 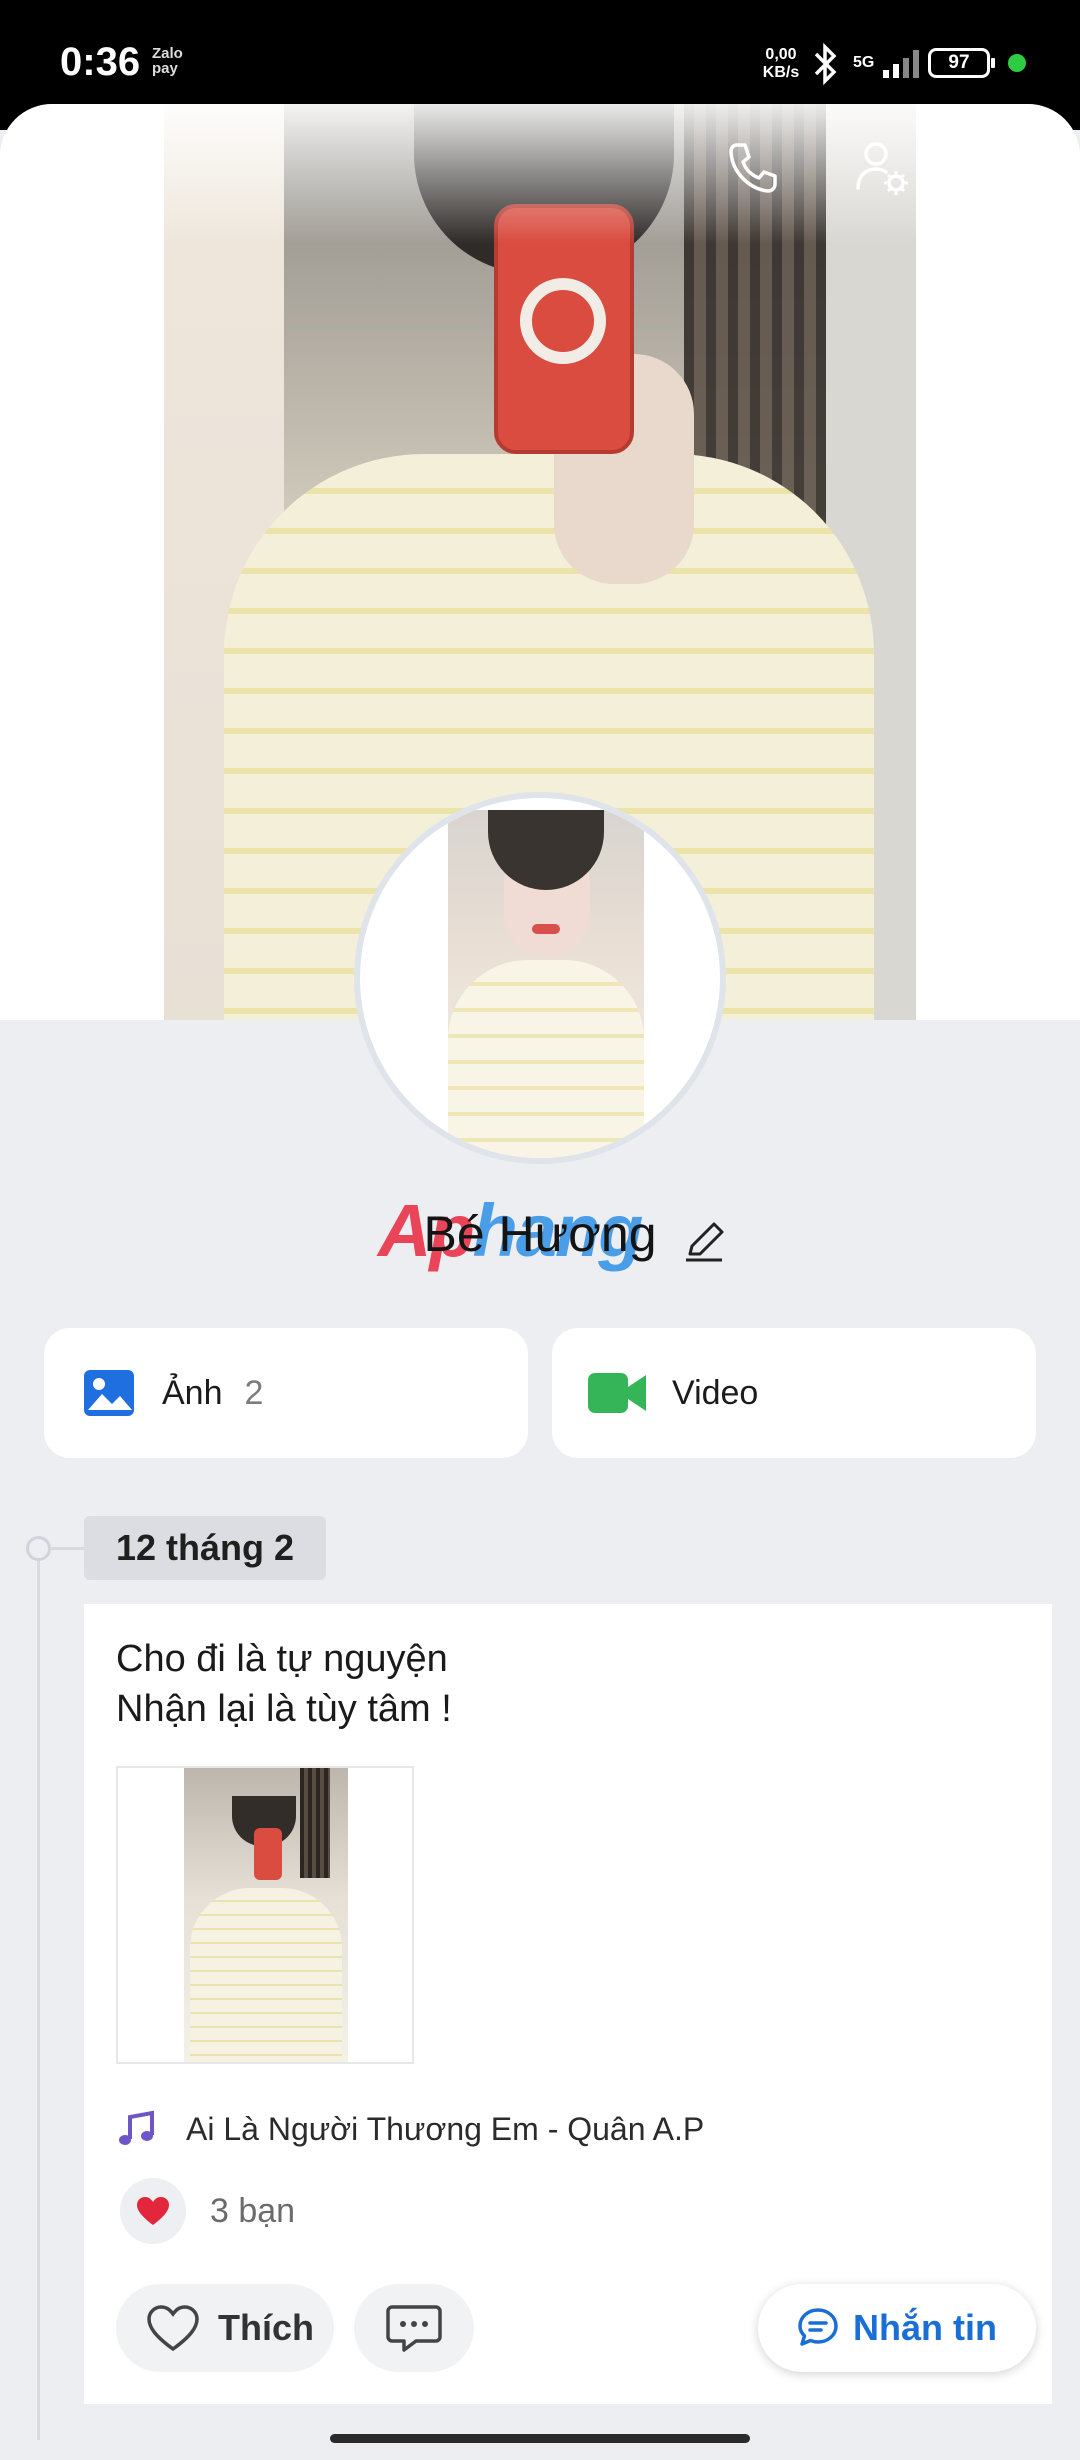 I want to click on comment-icon, so click(x=414, y=2328).